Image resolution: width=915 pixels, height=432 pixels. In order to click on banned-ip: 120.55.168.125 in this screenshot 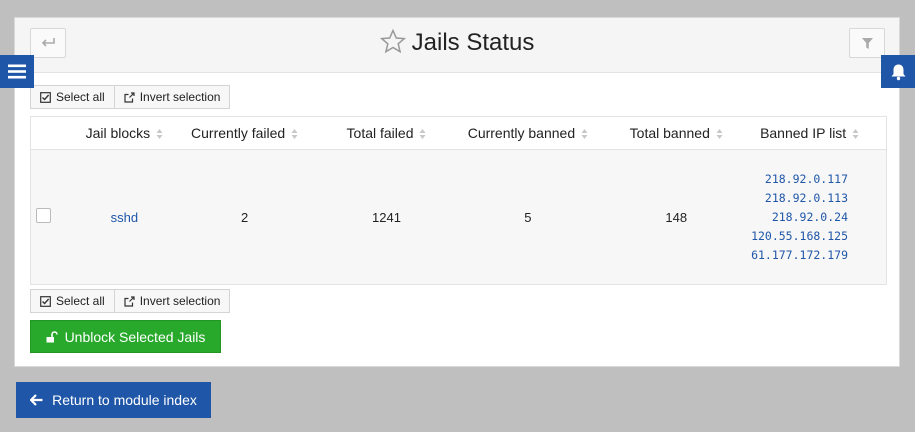, I will do `click(799, 235)`.